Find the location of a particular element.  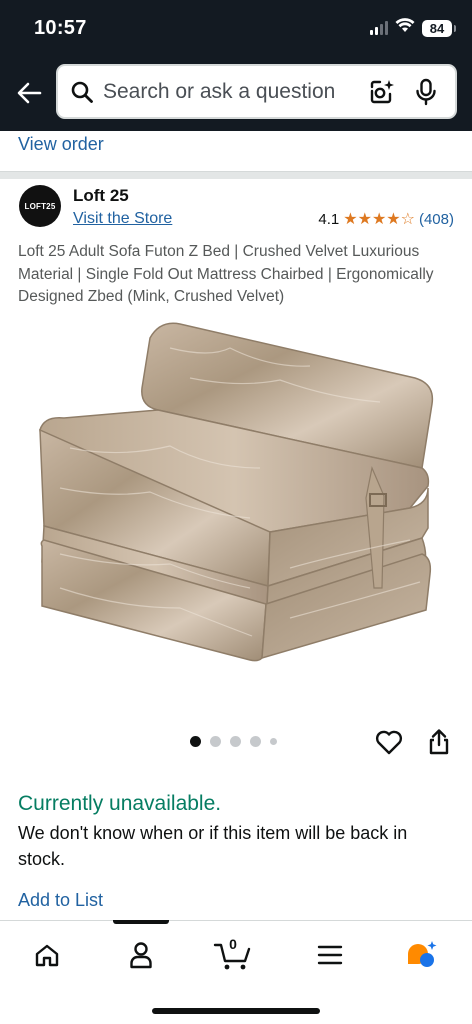

rufus-chat-icon is located at coordinates (422, 954).